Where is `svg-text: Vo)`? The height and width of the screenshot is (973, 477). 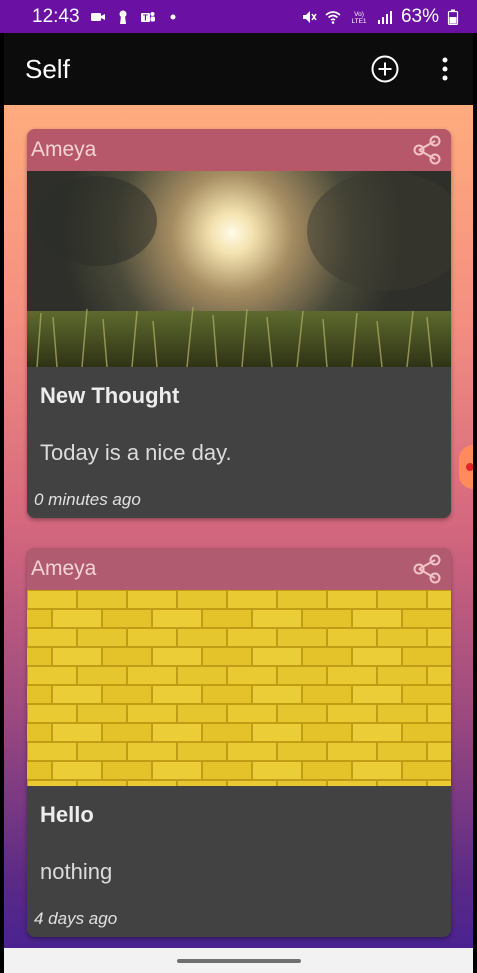 svg-text: Vo) is located at coordinates (359, 14).